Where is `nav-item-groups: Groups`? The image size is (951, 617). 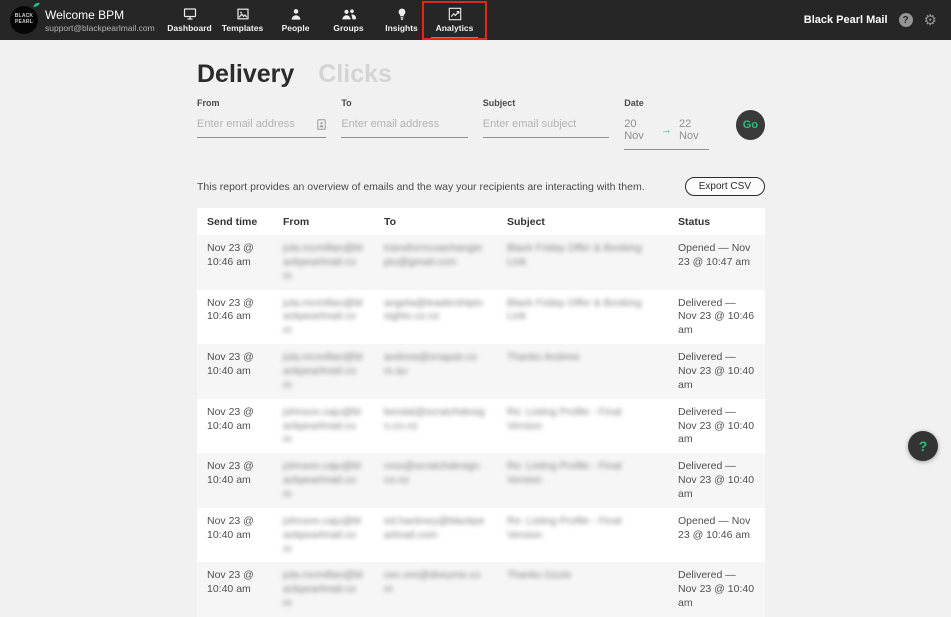
nav-item-groups: Groups is located at coordinates (348, 20).